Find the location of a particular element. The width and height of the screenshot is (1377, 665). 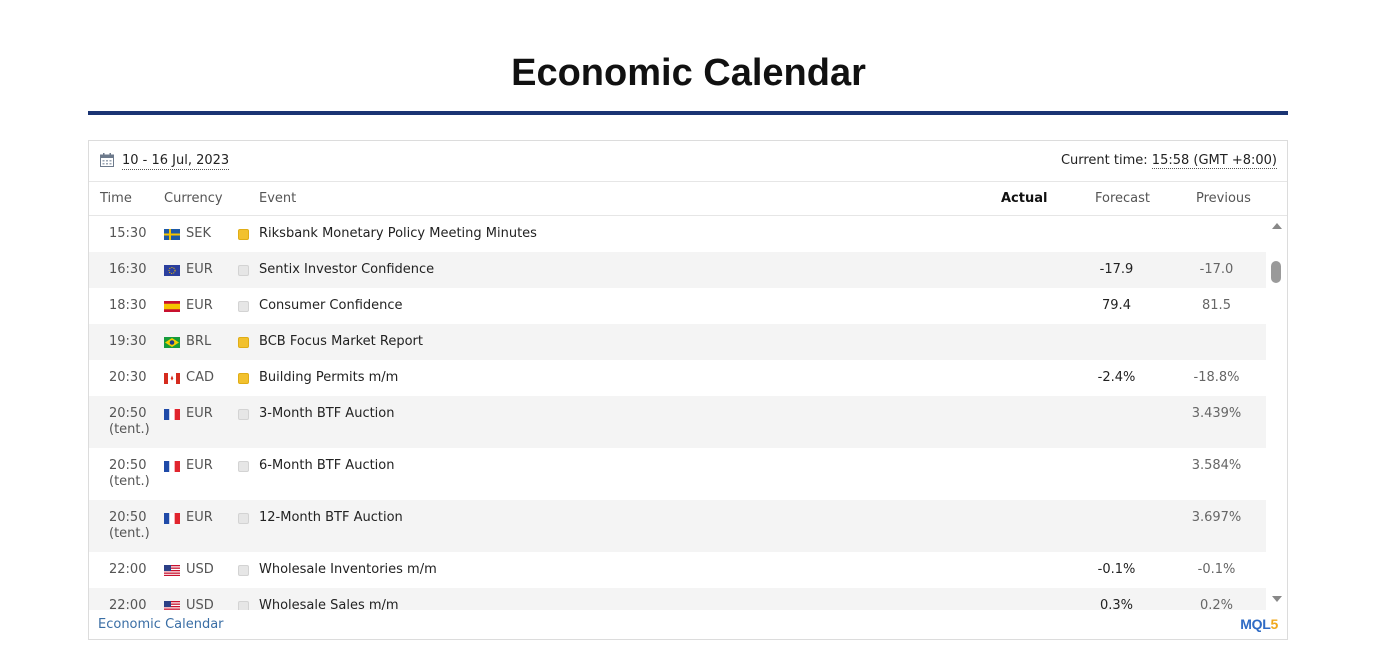

event-forecast: -2.4% is located at coordinates (1116, 377).